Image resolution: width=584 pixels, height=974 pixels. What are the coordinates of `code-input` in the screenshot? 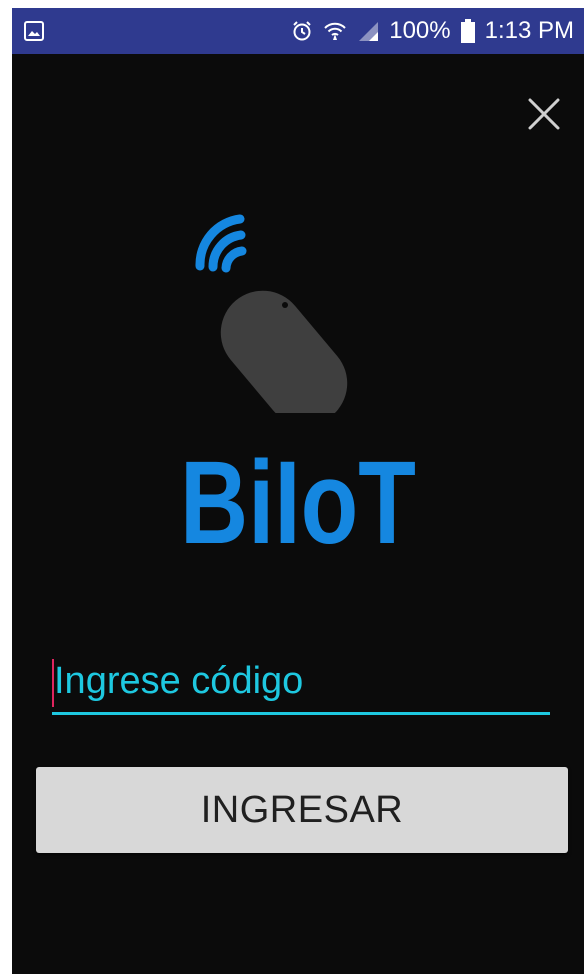 It's located at (301, 681).